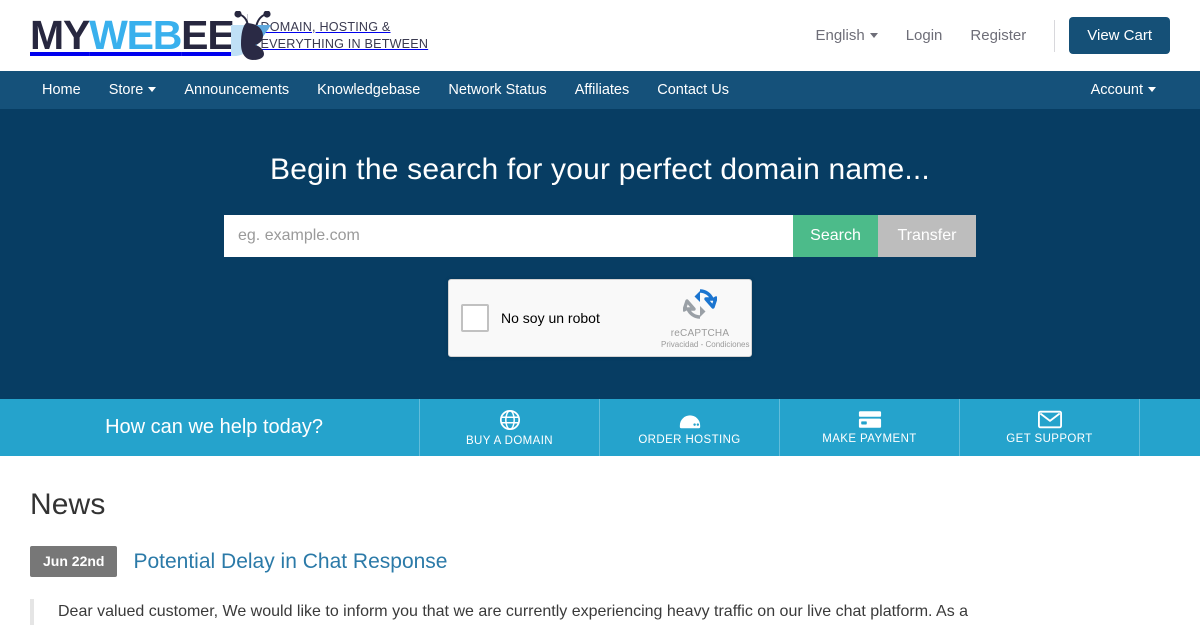  What do you see at coordinates (927, 236) in the screenshot?
I see `transfer-button: Transfer` at bounding box center [927, 236].